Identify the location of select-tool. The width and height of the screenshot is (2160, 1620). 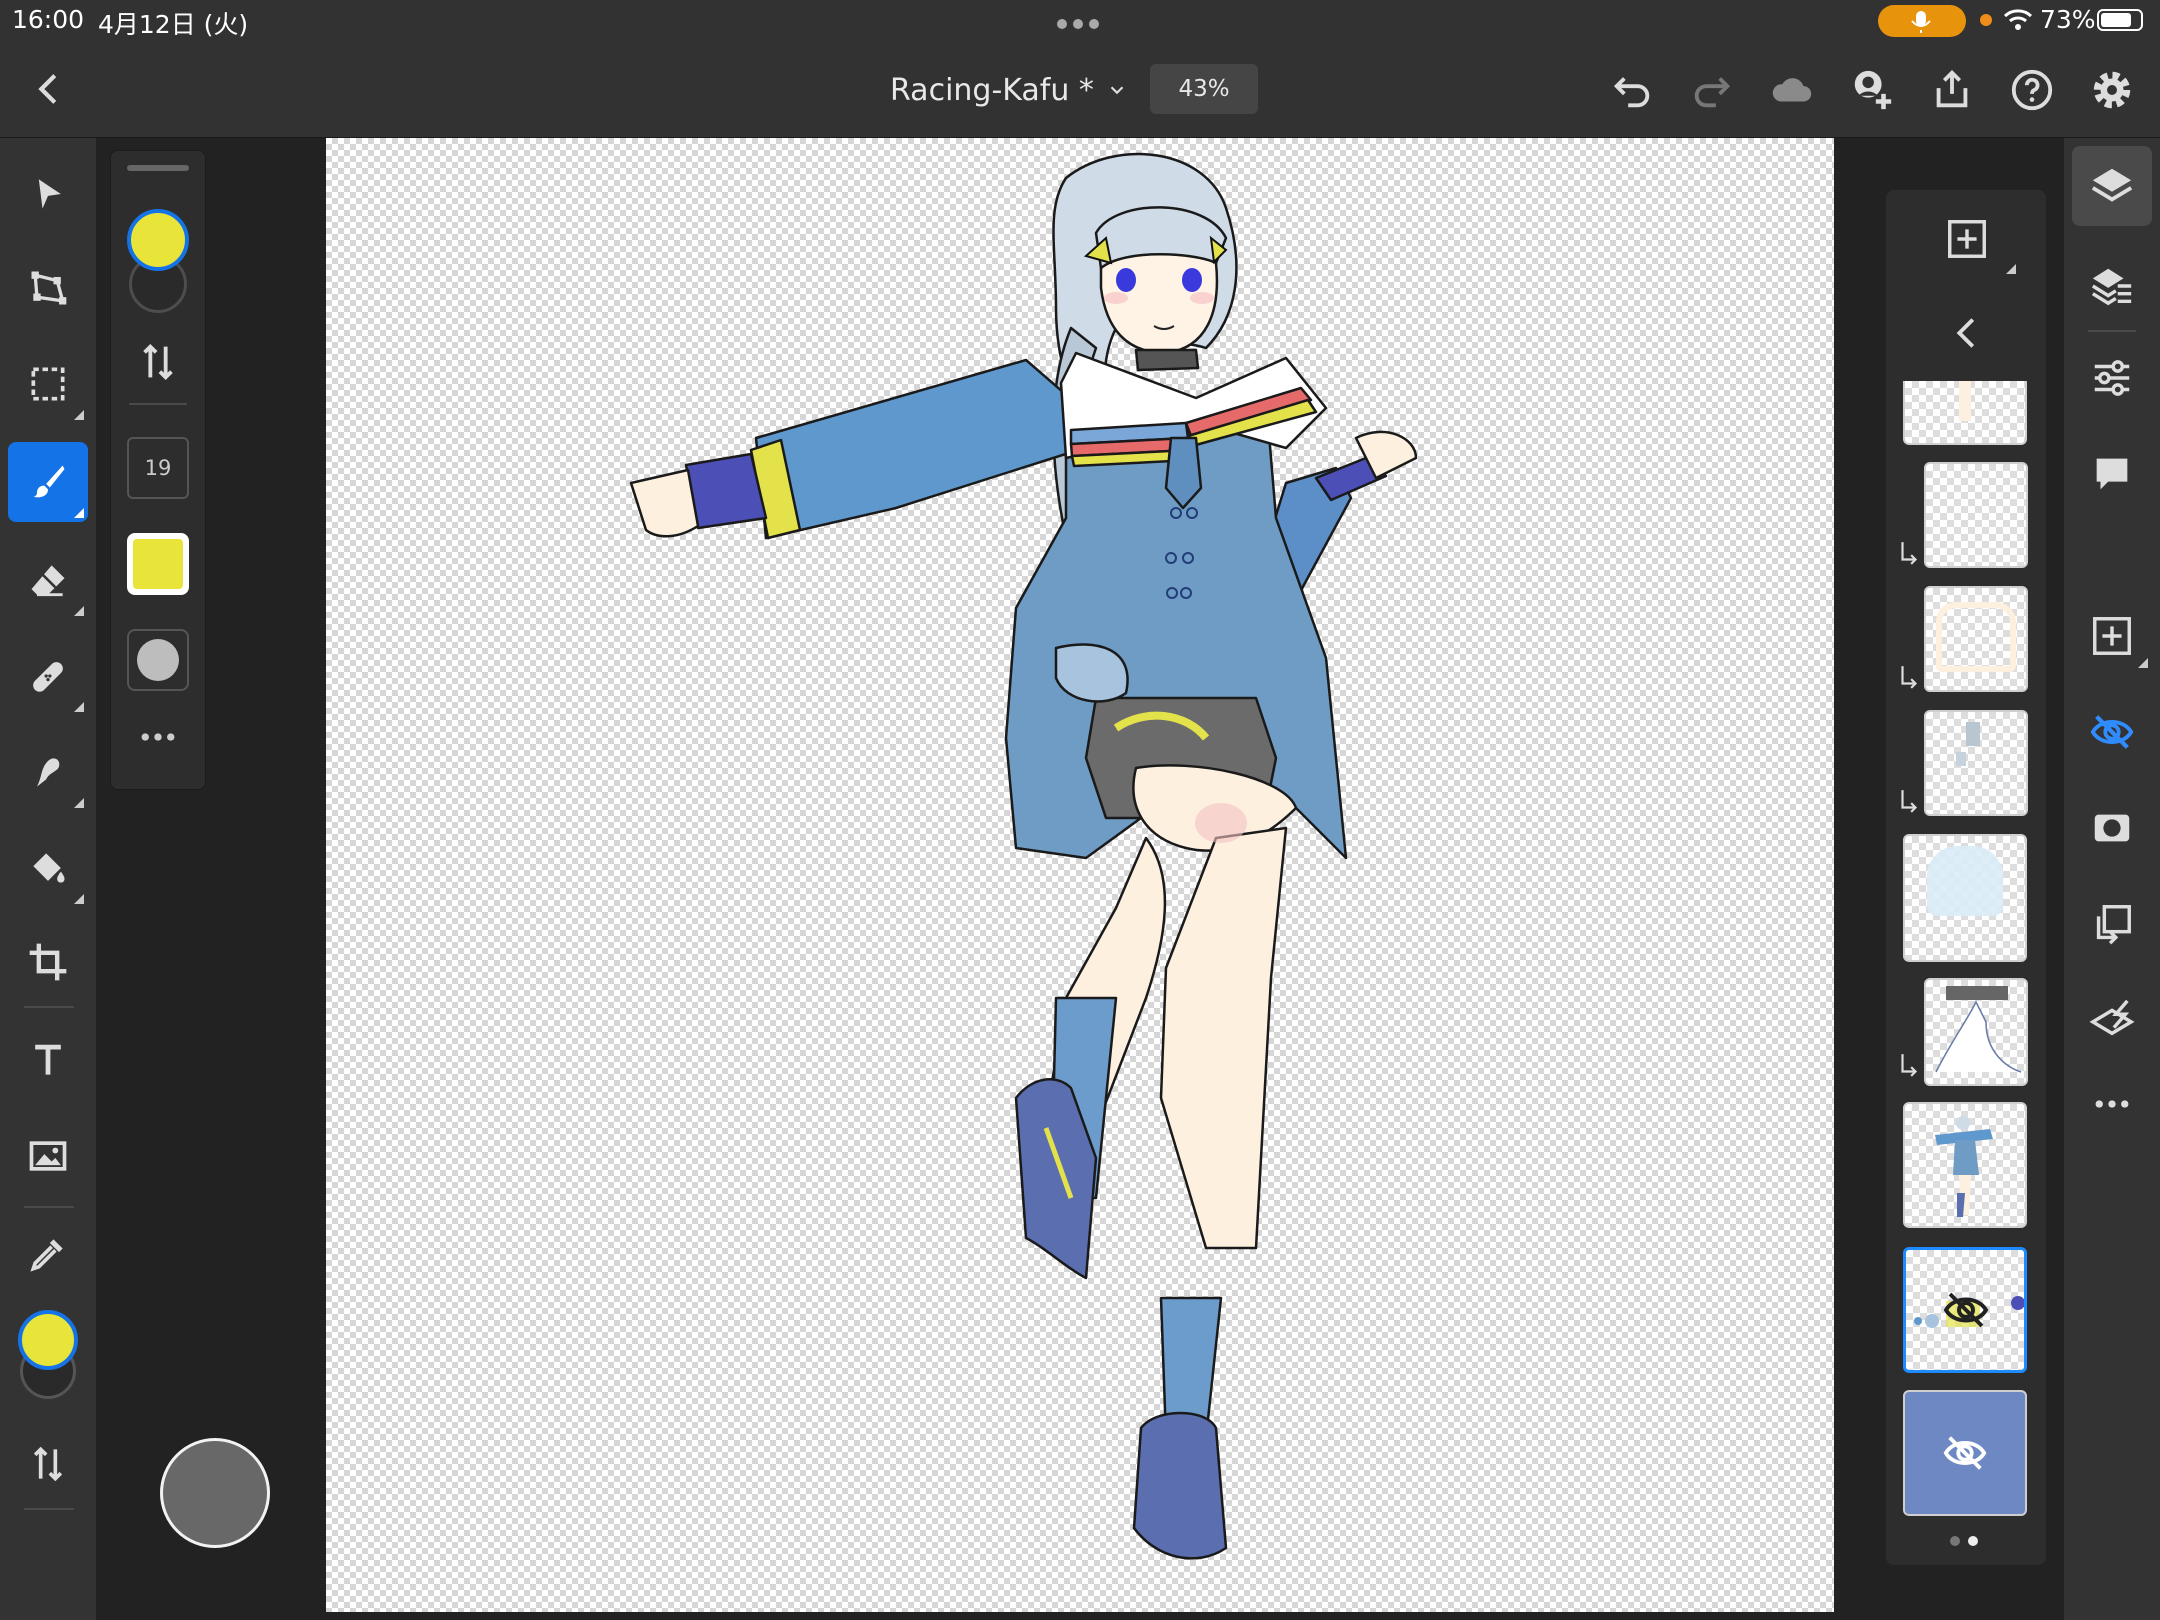
(48, 194).